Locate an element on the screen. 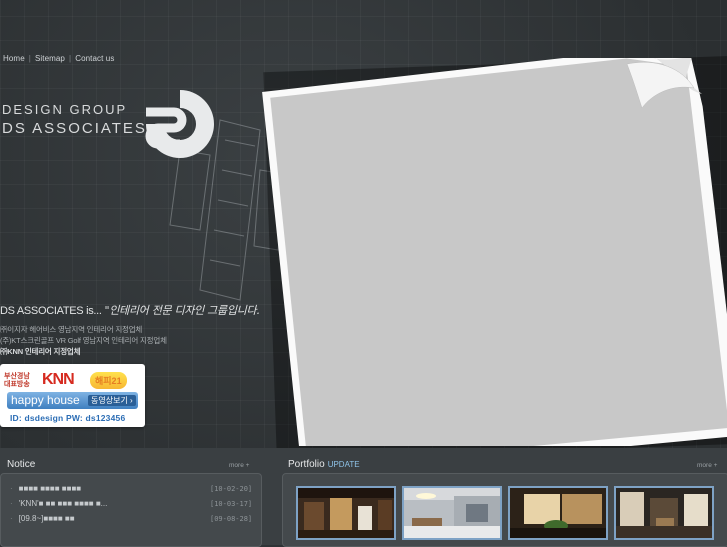 This screenshot has height=547, width=727. notice-title: Notice is located at coordinates (21, 464).